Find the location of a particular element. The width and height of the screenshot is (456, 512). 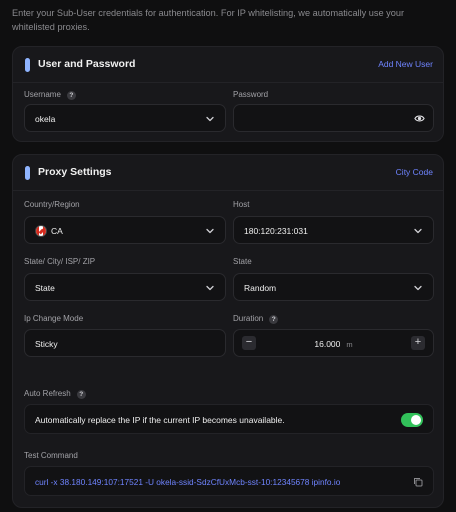

password-label: Password is located at coordinates (251, 94).